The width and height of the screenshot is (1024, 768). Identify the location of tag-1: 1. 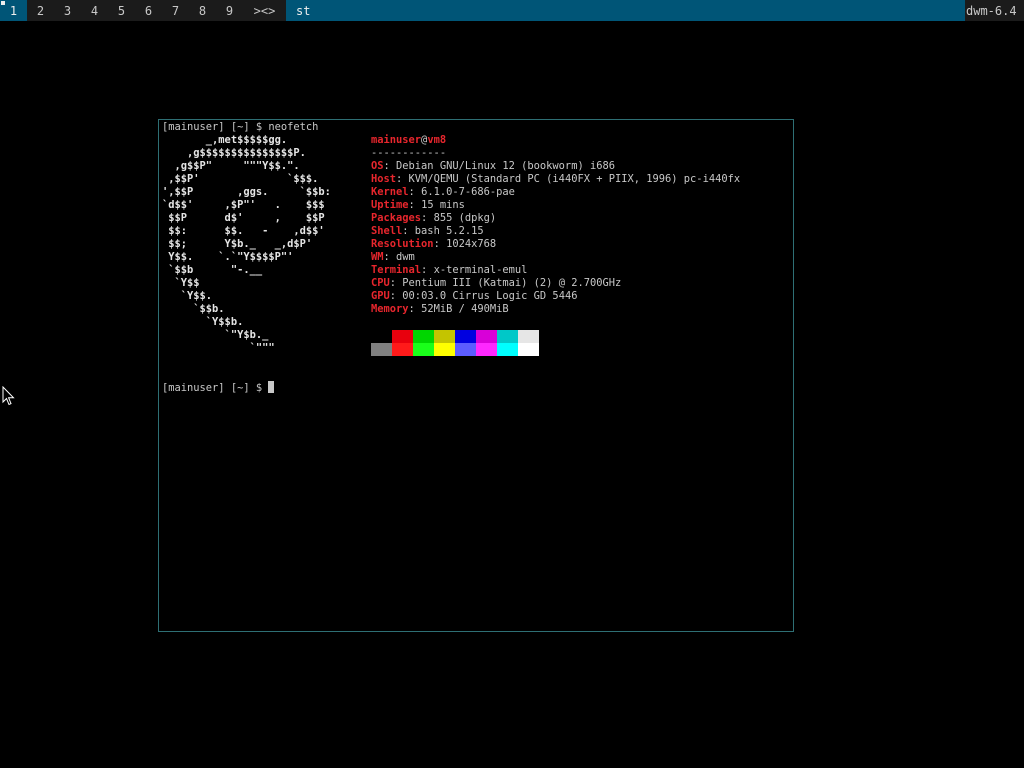
(13, 10).